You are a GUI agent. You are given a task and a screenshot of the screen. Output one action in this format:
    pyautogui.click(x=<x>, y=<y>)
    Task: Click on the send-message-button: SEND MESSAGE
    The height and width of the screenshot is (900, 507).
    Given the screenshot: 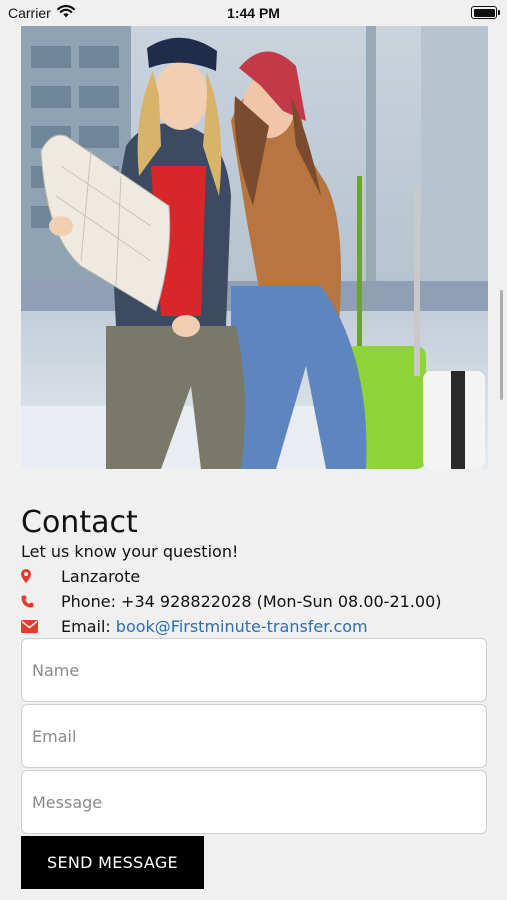 What is the action you would take?
    pyautogui.click(x=112, y=862)
    